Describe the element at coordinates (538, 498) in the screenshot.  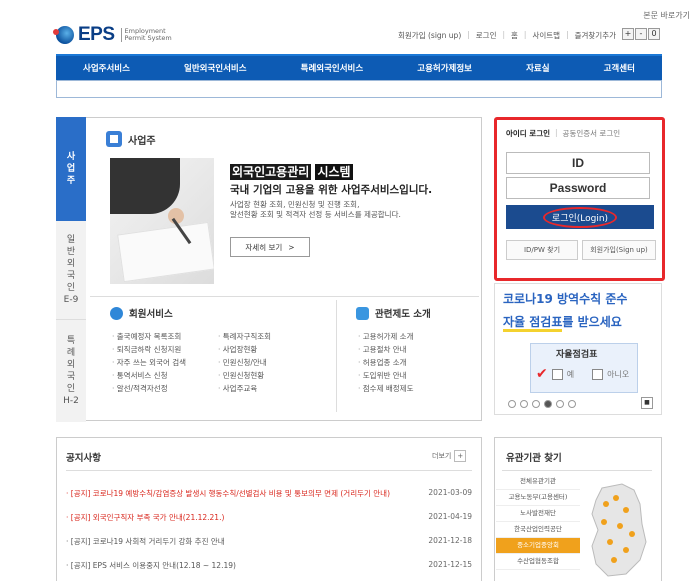
I see `agency-item: 고용노동부(고용센터)` at that location.